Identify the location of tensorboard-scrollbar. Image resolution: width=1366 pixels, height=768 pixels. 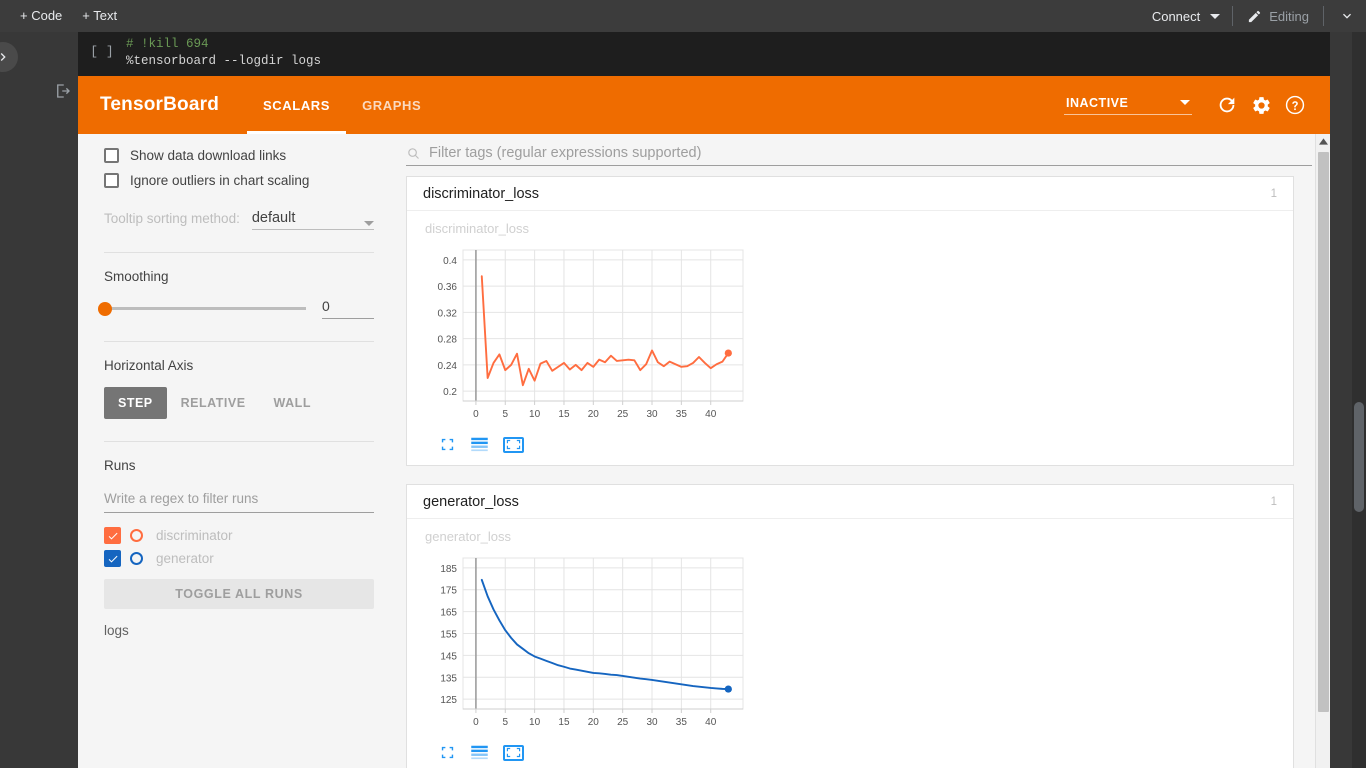
(1322, 451).